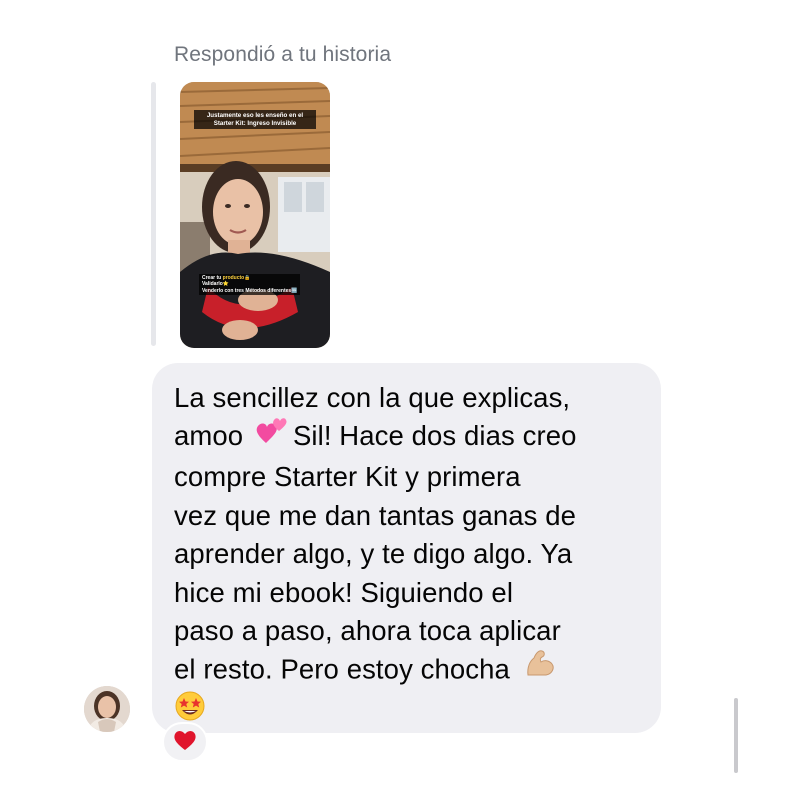 Image resolution: width=800 pixels, height=800 pixels. I want to click on avatar-photo, so click(107, 709).